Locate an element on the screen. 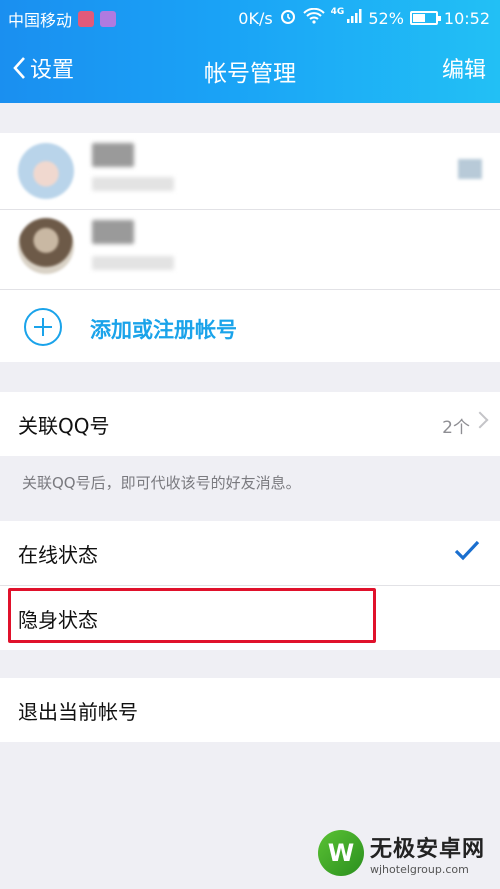 Image resolution: width=500 pixels, height=889 pixels. battery-icon is located at coordinates (425, 18).